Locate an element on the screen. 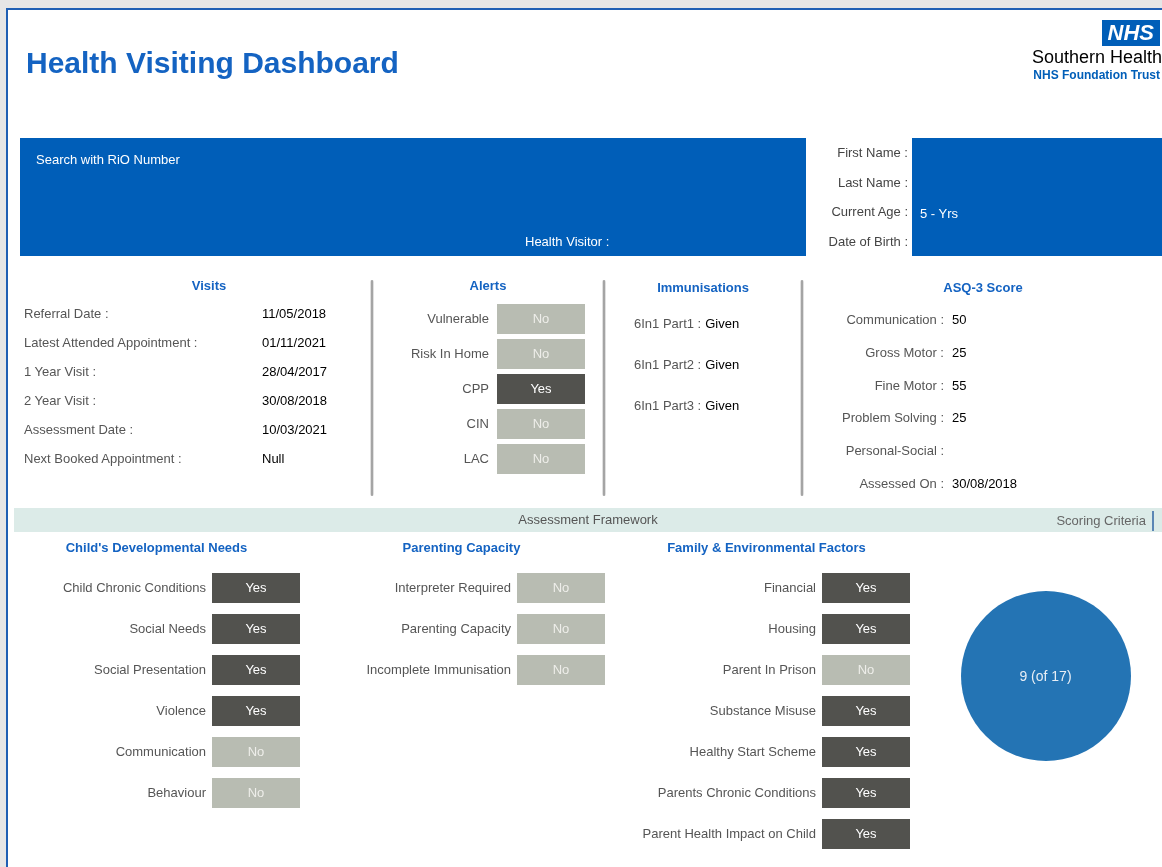 This screenshot has width=1162, height=867. asq-label: Problem Solving : is located at coordinates (892, 418).